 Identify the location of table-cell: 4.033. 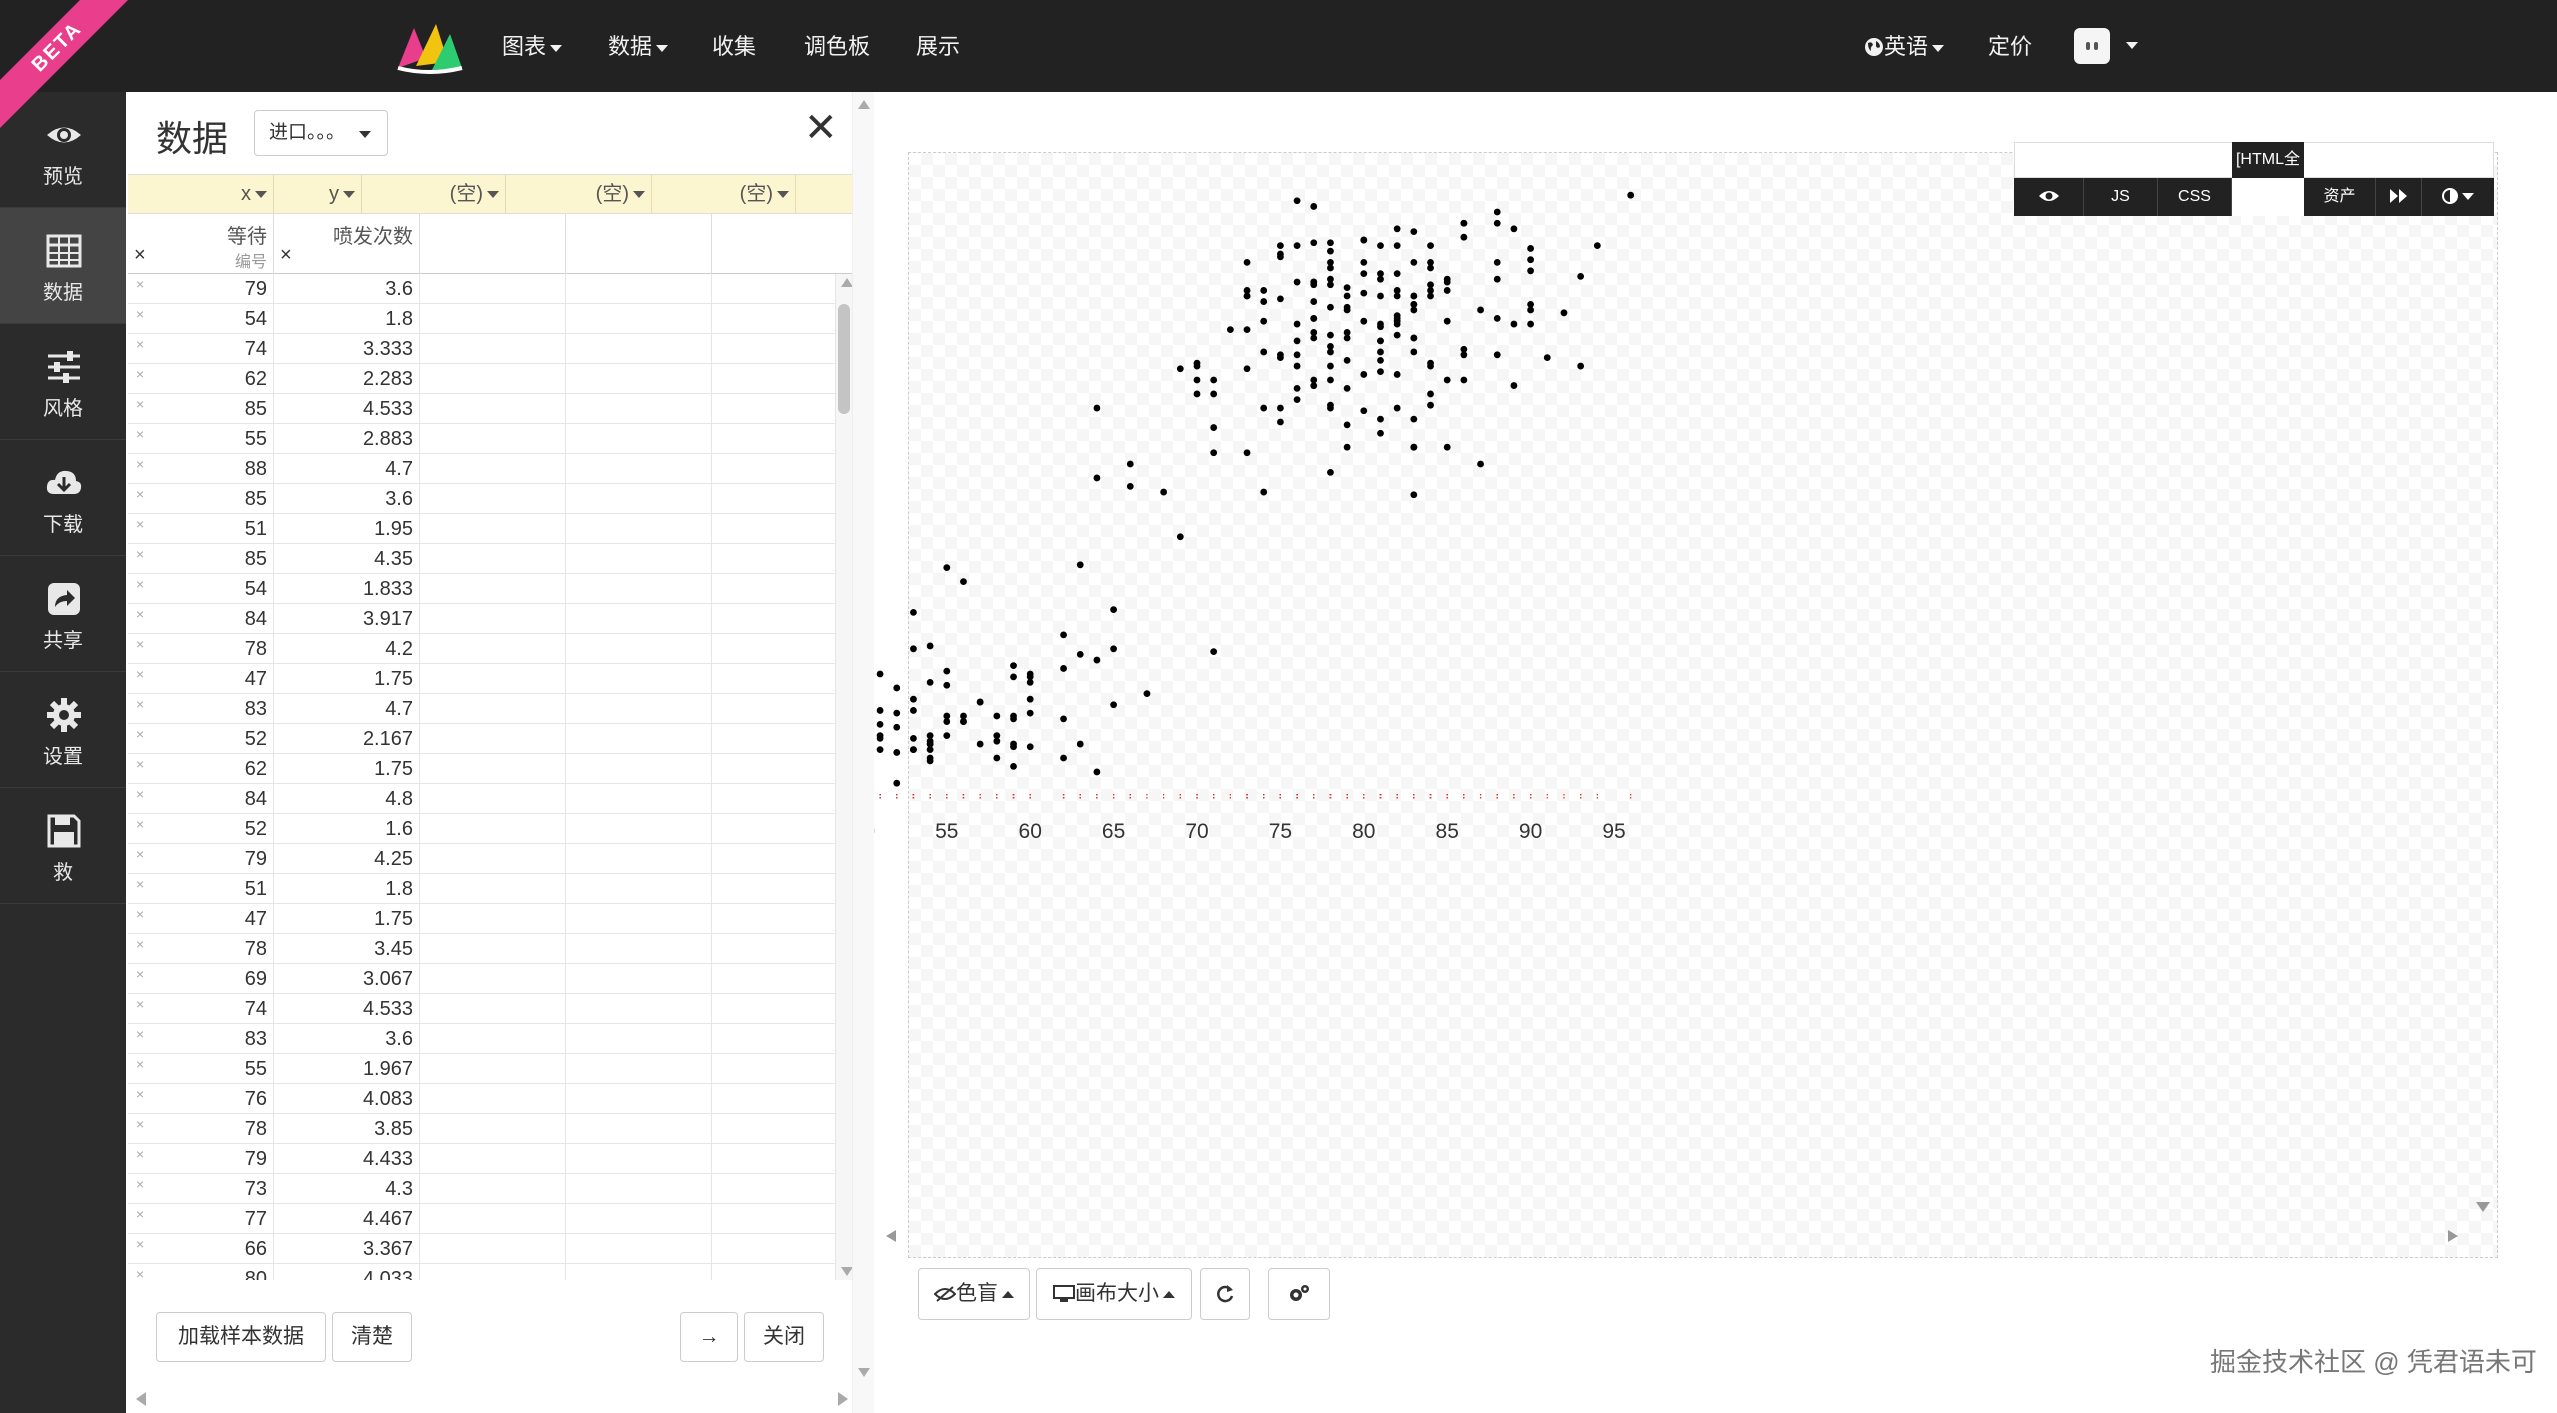
(347, 1272).